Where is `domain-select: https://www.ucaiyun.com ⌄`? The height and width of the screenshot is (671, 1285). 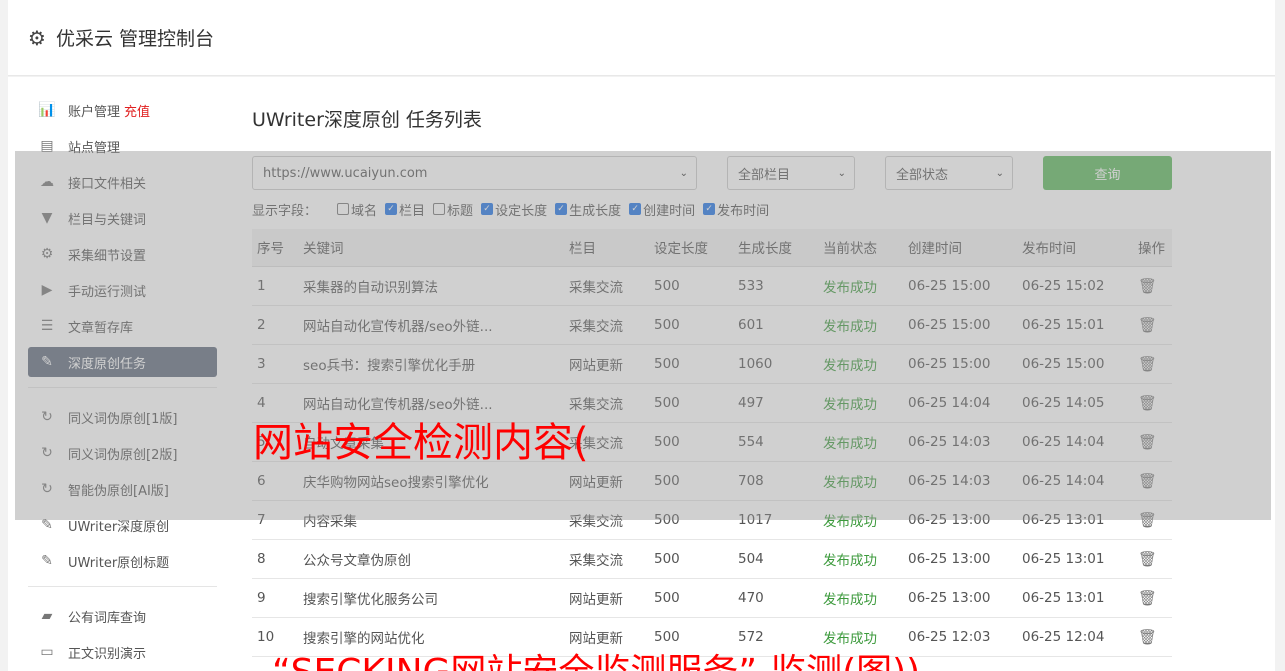 domain-select: https://www.ucaiyun.com ⌄ is located at coordinates (474, 173).